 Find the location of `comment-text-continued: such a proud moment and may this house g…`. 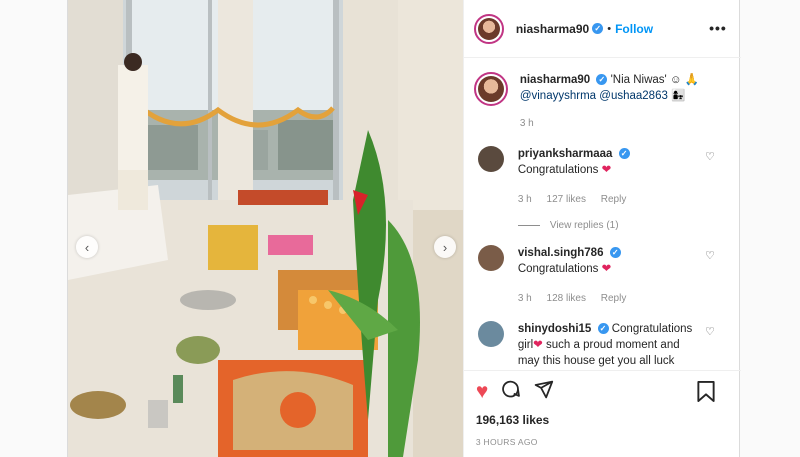

comment-text-continued: such a proud moment and may this house g… is located at coordinates (598, 353).